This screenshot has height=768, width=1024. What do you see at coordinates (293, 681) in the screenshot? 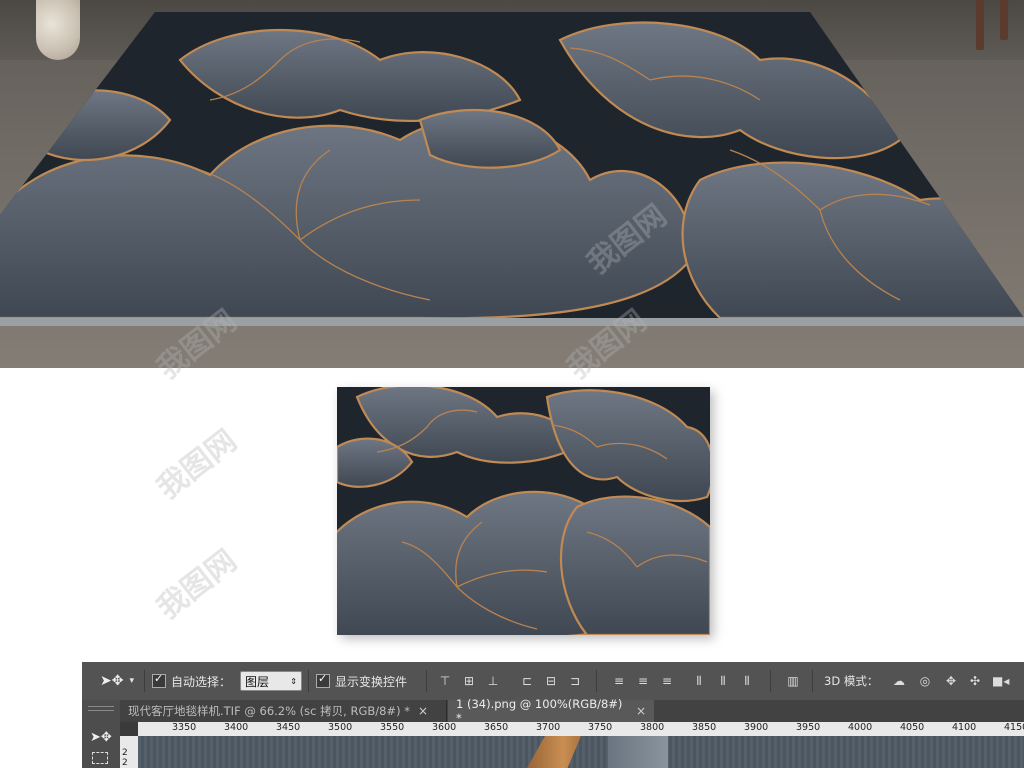
I see `chevron-updown-icon: ⇕` at bounding box center [293, 681].